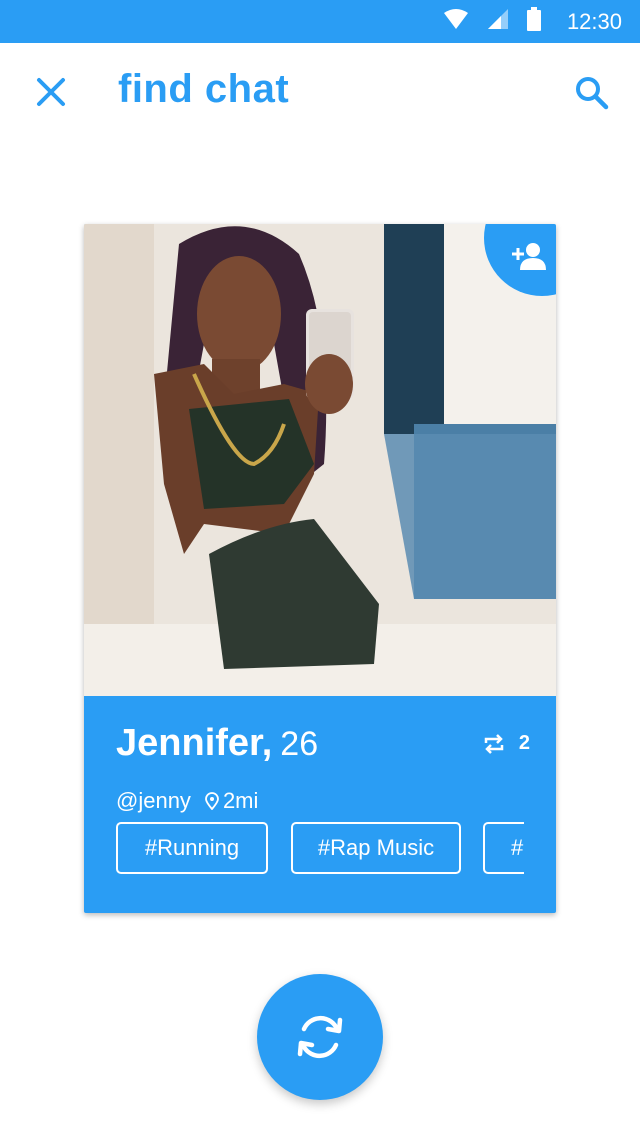 Image resolution: width=640 pixels, height=1136 pixels. I want to click on search-button, so click(592, 93).